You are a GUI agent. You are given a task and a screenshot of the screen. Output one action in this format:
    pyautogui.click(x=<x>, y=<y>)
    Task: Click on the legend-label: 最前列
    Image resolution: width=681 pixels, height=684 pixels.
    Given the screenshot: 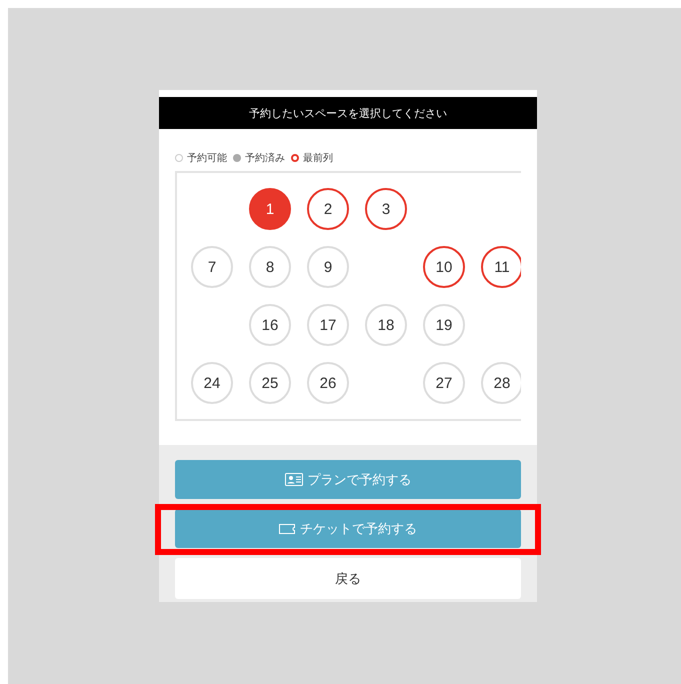 What is the action you would take?
    pyautogui.click(x=318, y=158)
    